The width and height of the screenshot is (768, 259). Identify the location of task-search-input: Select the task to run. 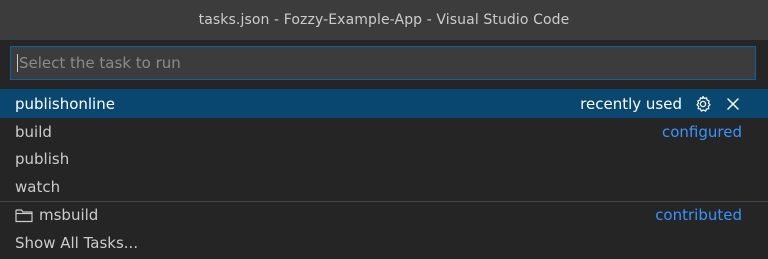
(383, 63).